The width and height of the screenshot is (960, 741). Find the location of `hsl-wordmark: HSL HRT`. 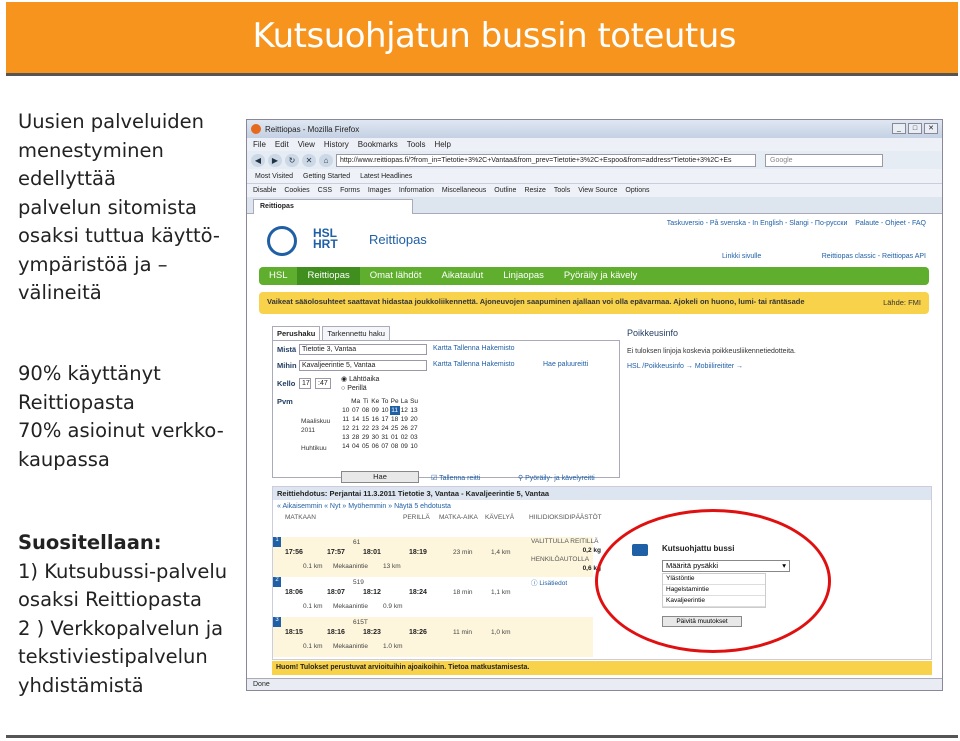

hsl-wordmark: HSL HRT is located at coordinates (325, 238).